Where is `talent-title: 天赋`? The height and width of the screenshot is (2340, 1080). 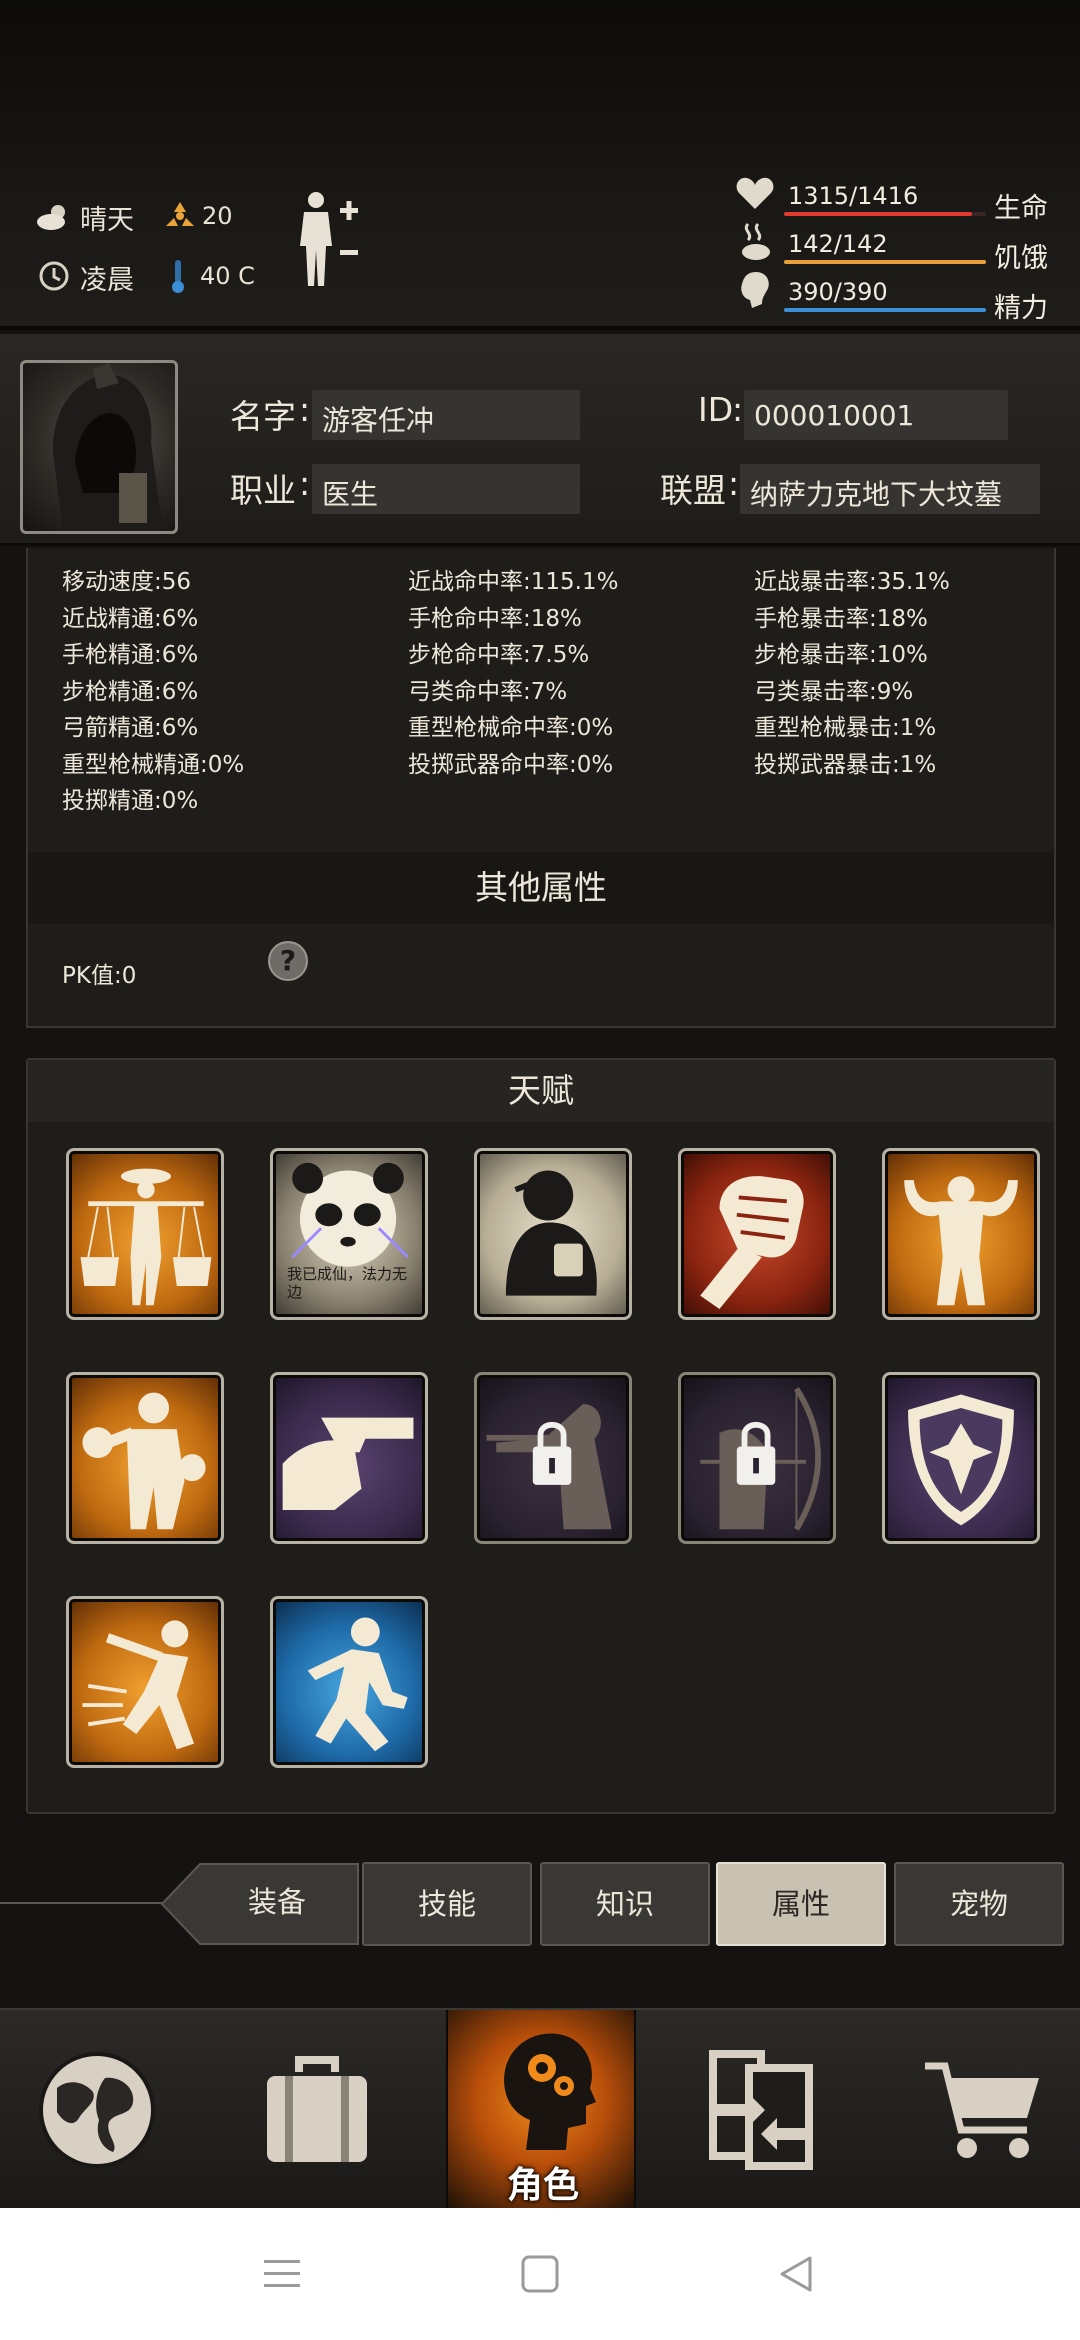 talent-title: 天赋 is located at coordinates (541, 1091).